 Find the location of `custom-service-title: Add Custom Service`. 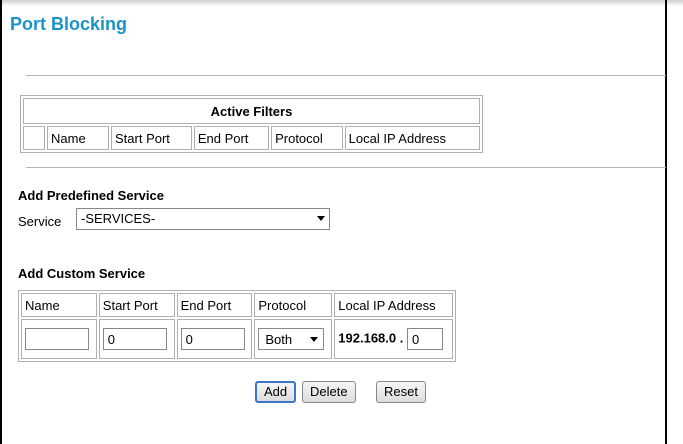

custom-service-title: Add Custom Service is located at coordinates (82, 273).